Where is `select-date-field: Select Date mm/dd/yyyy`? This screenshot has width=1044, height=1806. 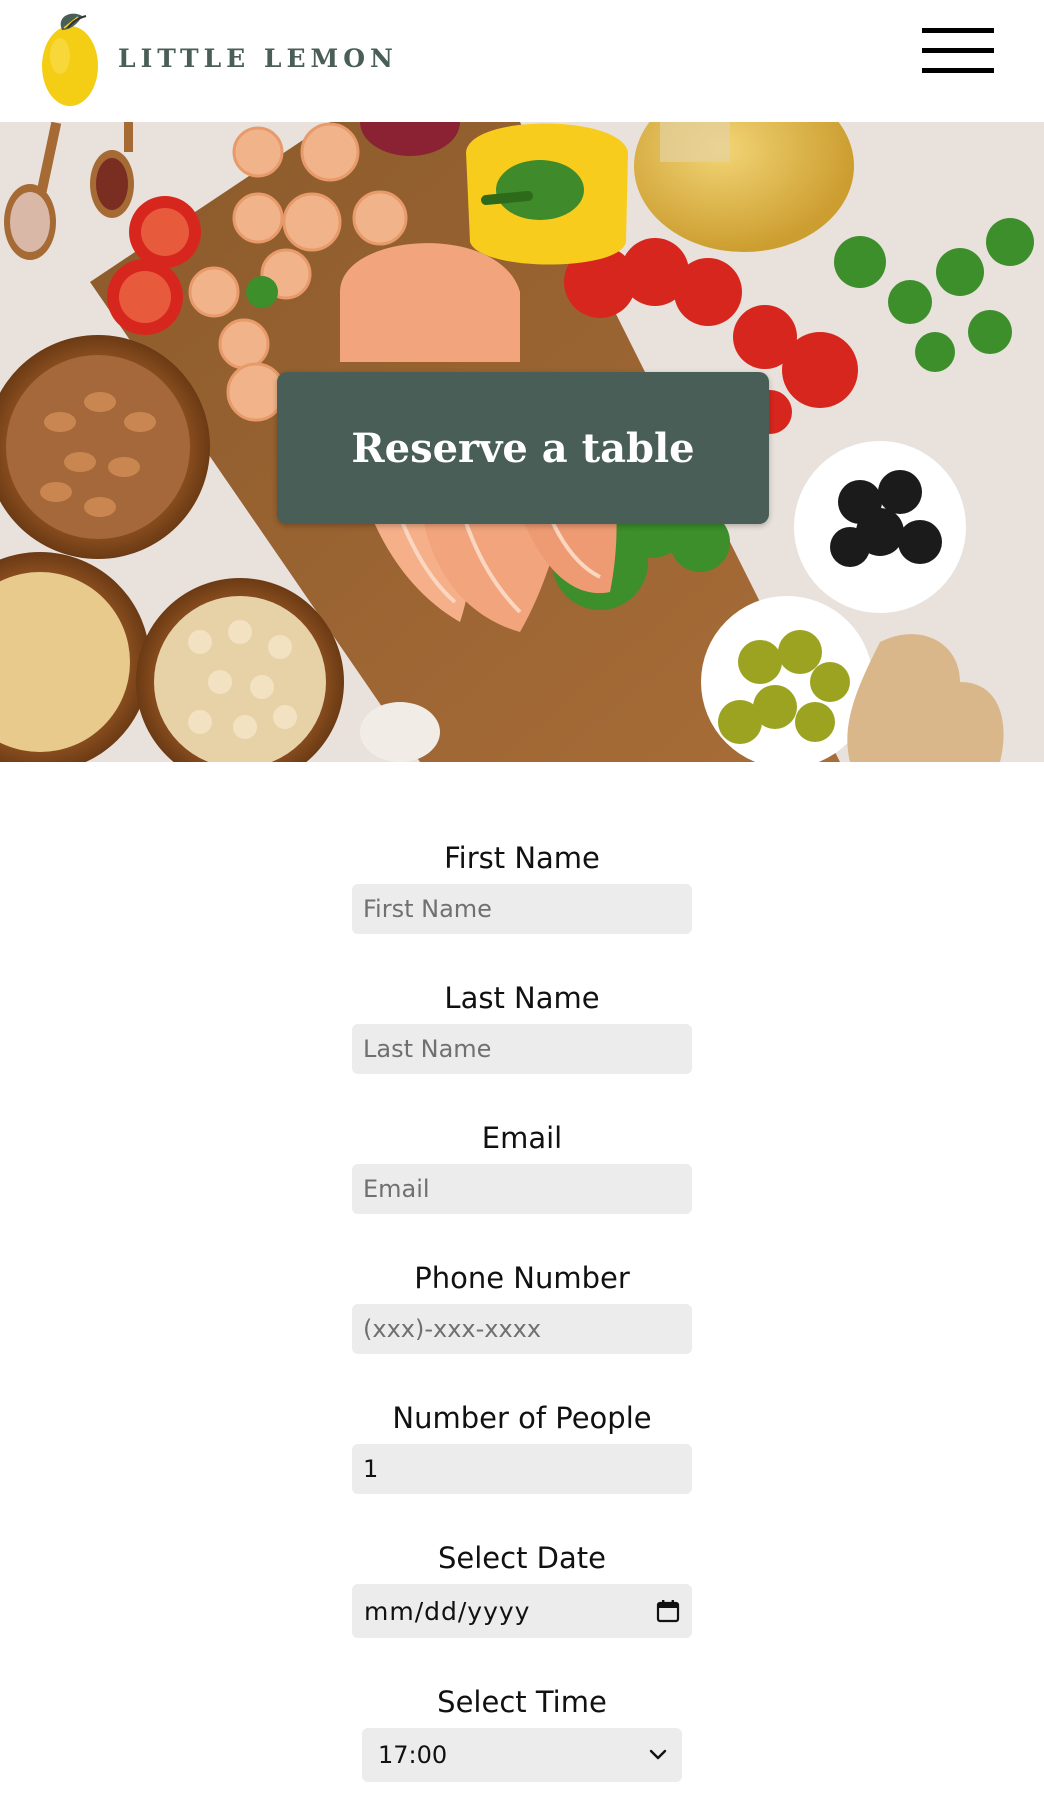 select-date-field: Select Date mm/dd/yyyy is located at coordinates (522, 1588).